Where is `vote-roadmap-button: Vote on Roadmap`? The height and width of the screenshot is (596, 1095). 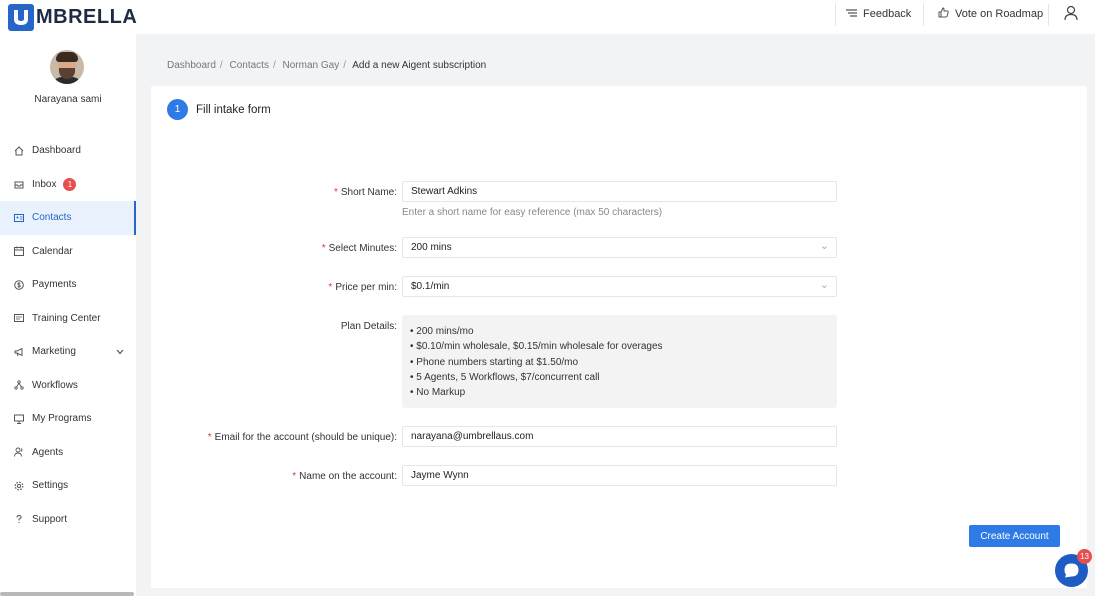 vote-roadmap-button: Vote on Roadmap is located at coordinates (990, 14).